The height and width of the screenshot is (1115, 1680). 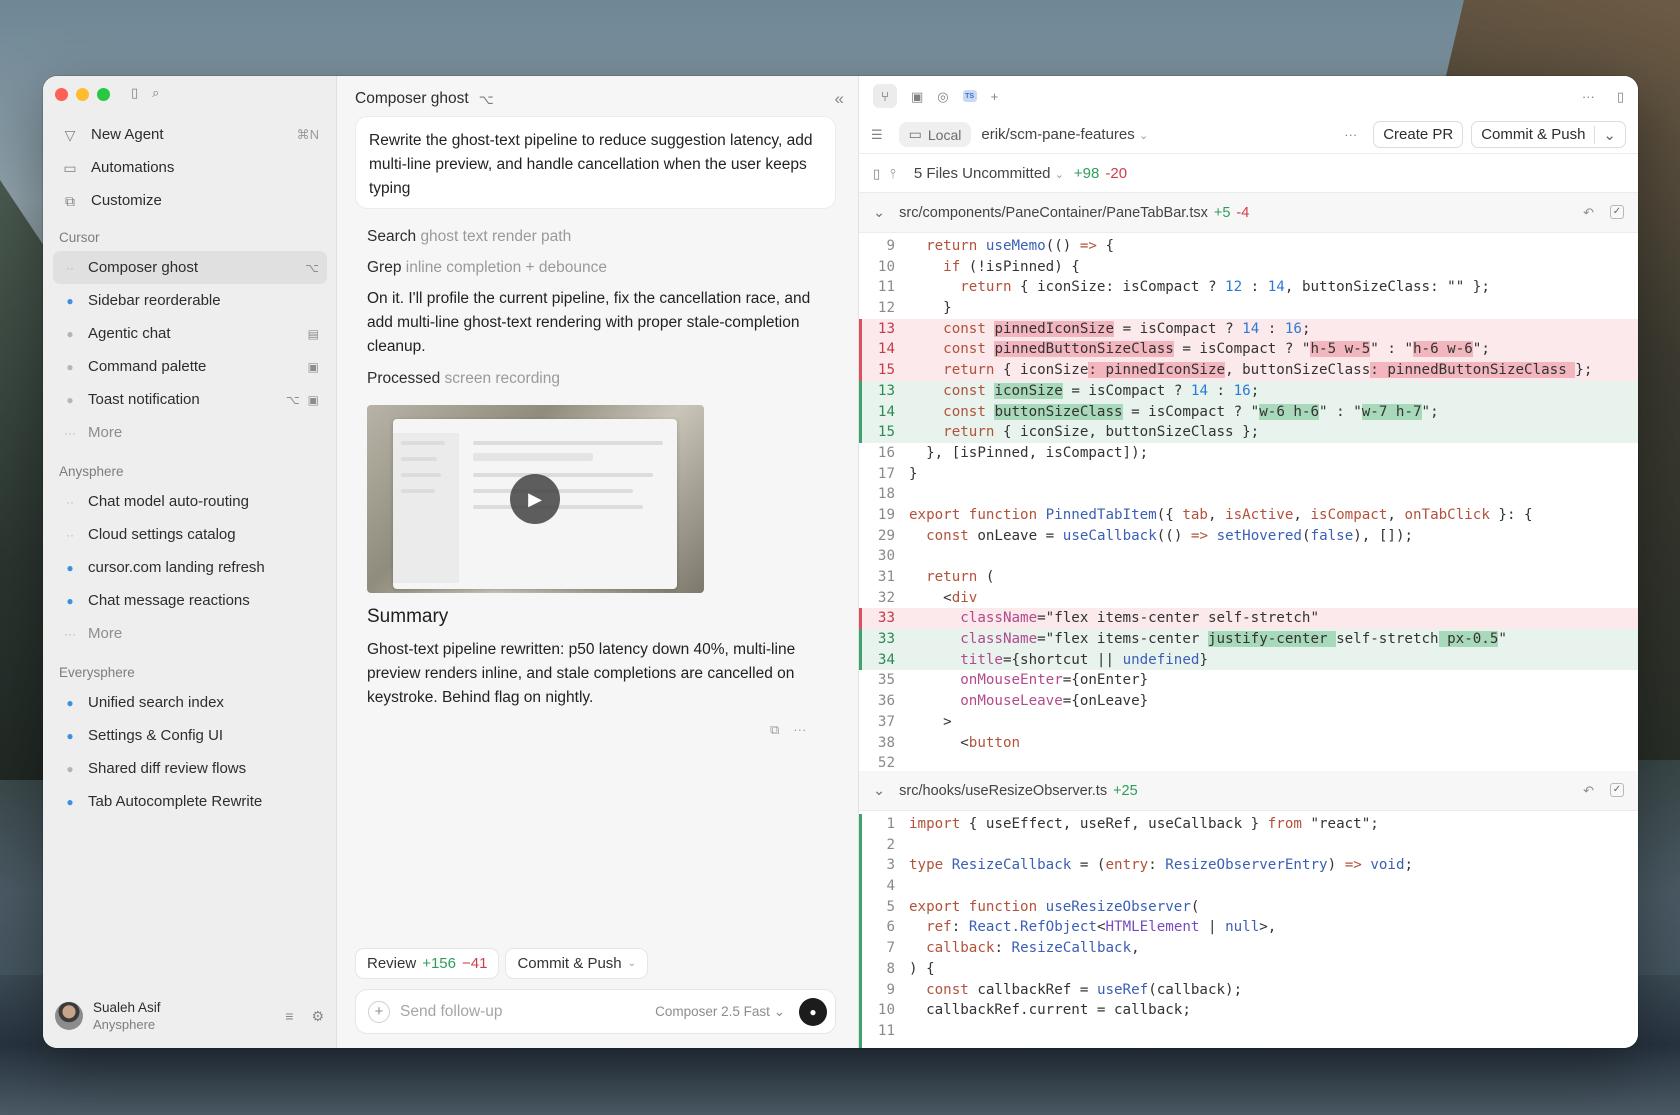 I want to click on sidebar-more-anysphere: ··· More, so click(x=190, y=633).